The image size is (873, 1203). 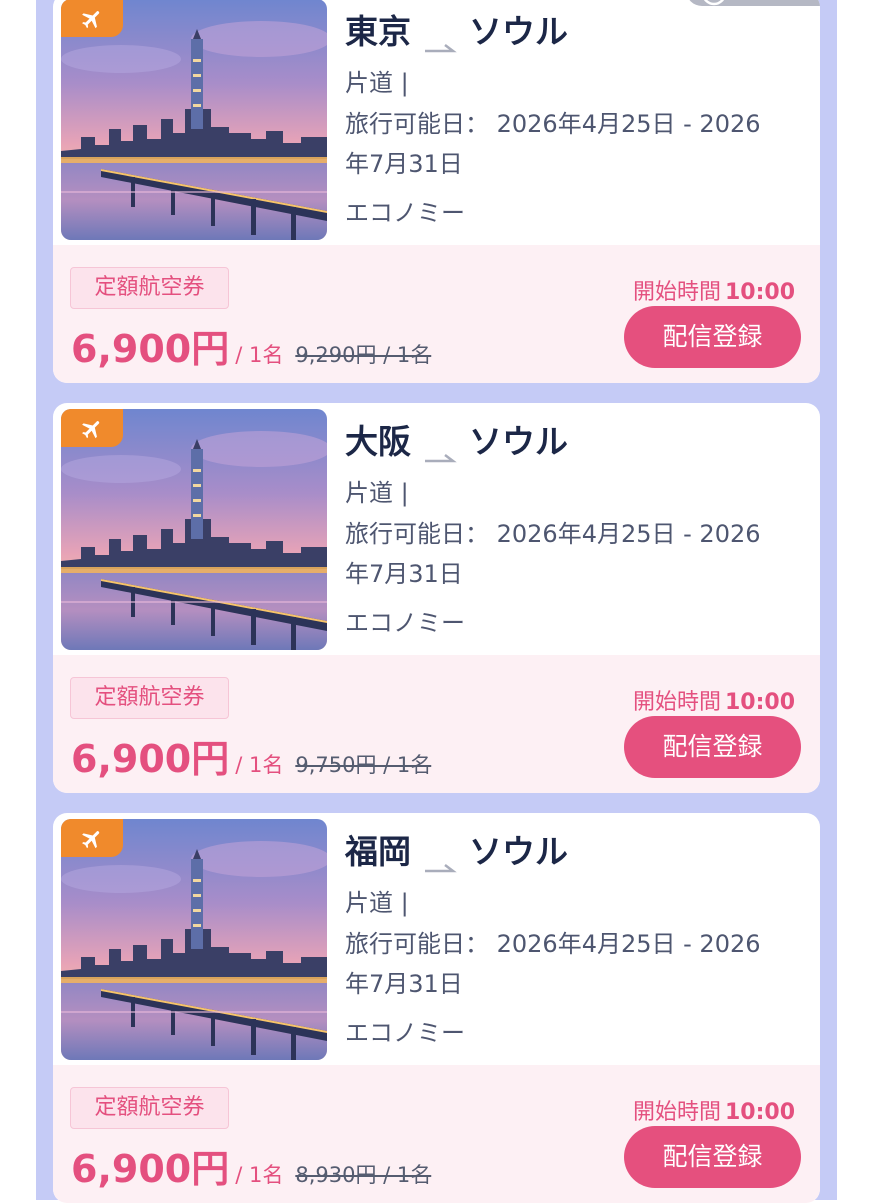 I want to click on clock-icon, so click(x=714, y=3).